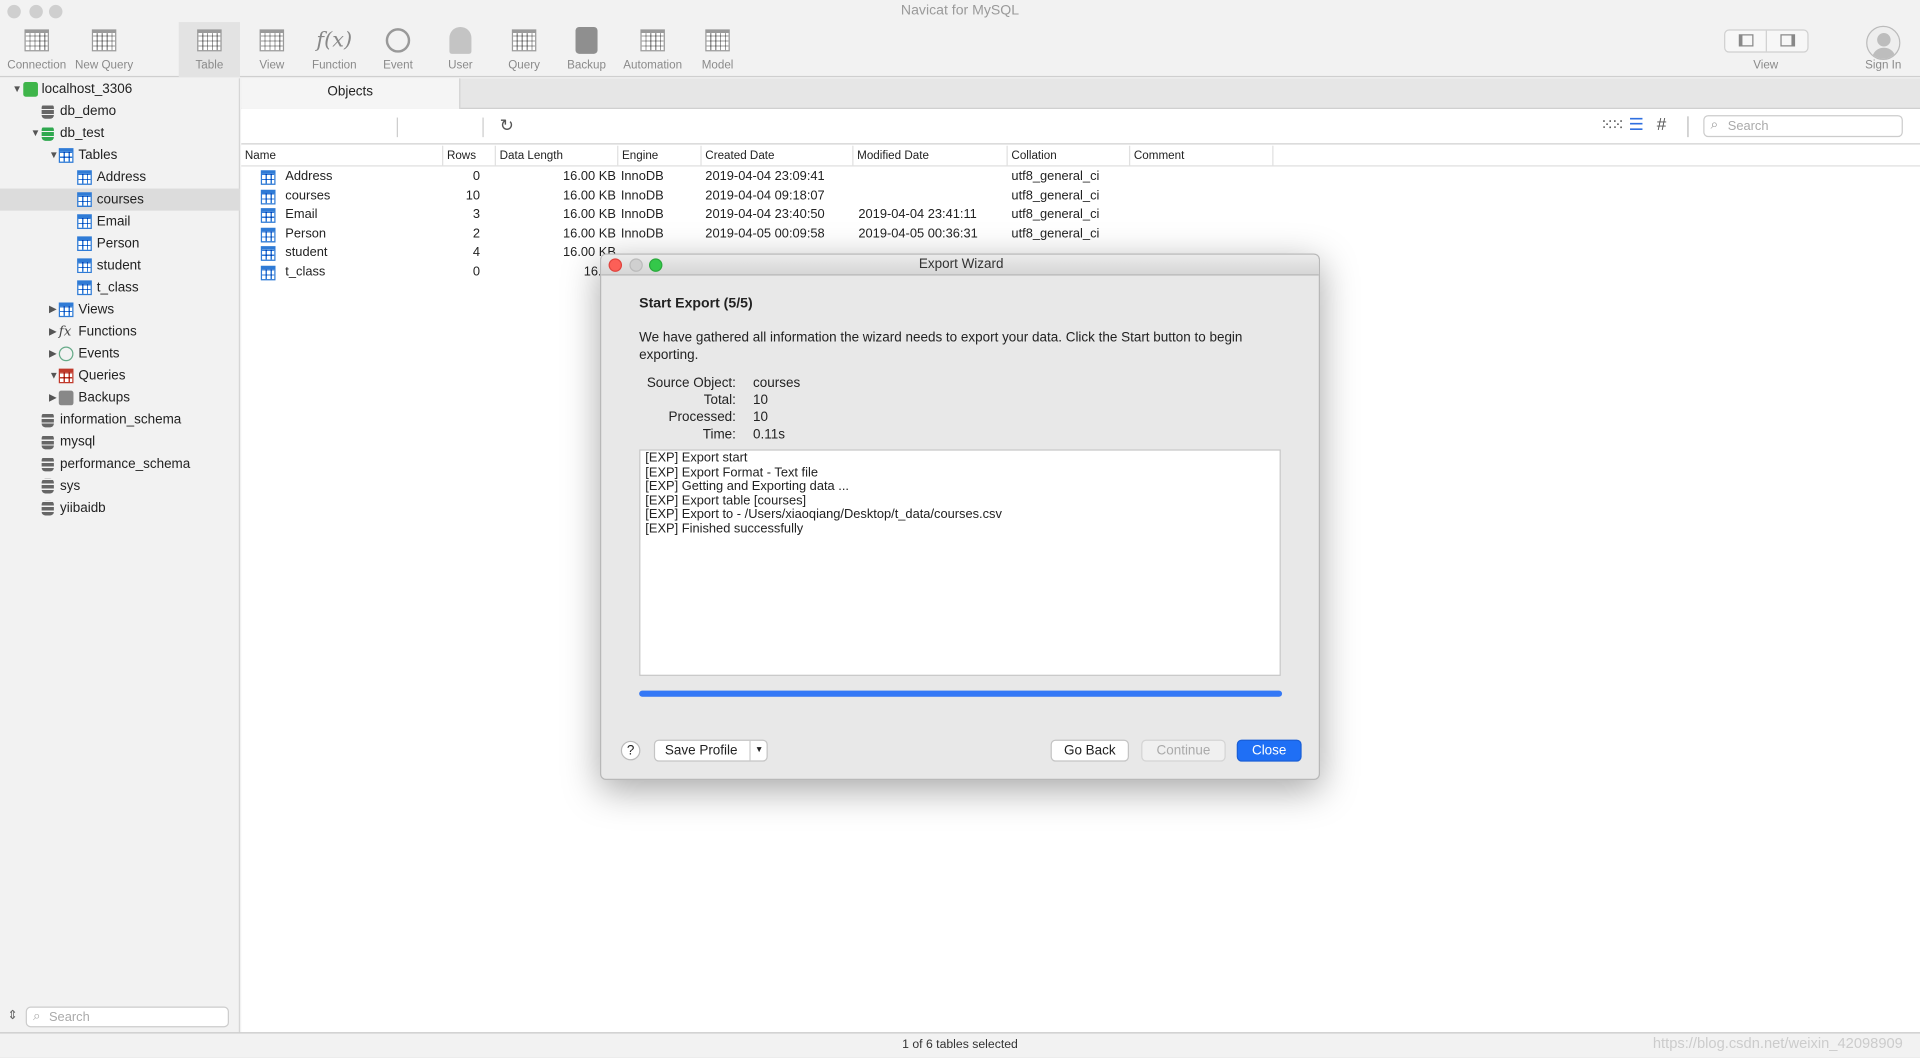 This screenshot has width=1920, height=1058. I want to click on show-sidebar-right-button, so click(1788, 41).